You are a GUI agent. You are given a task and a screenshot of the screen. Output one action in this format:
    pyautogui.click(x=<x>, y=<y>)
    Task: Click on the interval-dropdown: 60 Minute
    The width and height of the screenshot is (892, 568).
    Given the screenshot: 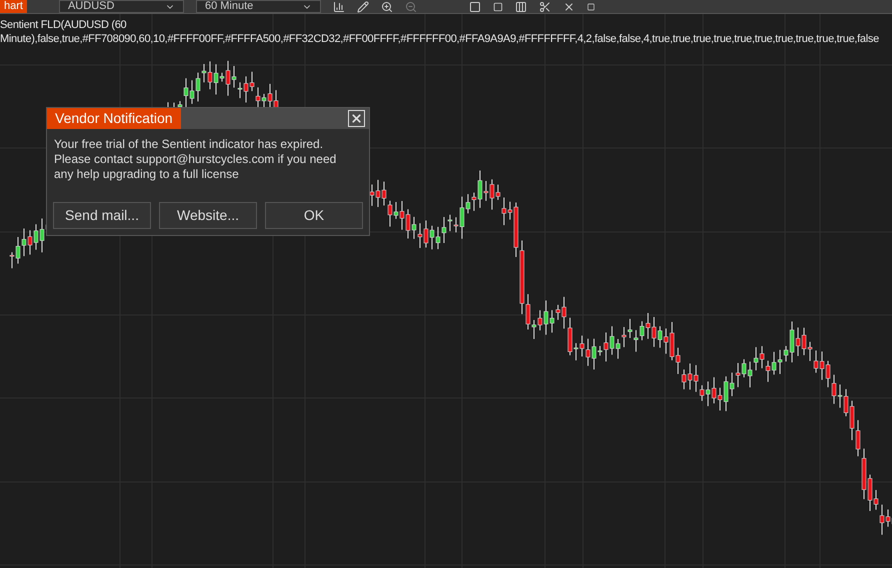 What is the action you would take?
    pyautogui.click(x=258, y=6)
    